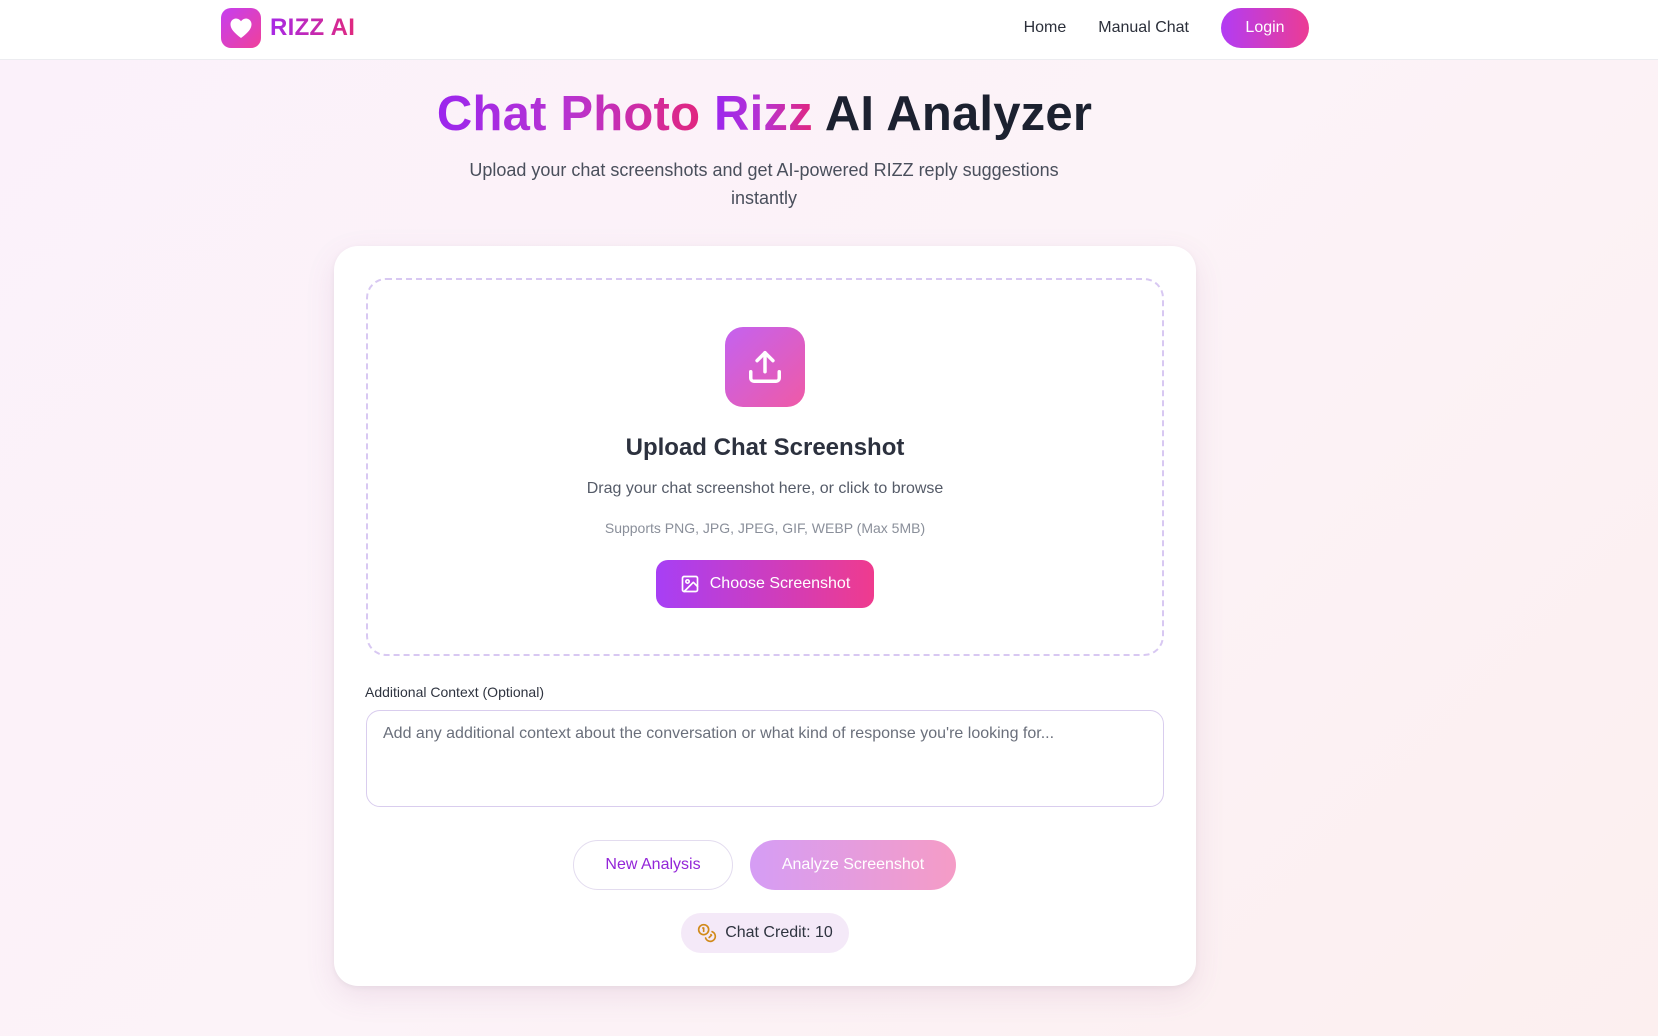  Describe the element at coordinates (958, 114) in the screenshot. I see `title-rest: AI Analyzer` at that location.